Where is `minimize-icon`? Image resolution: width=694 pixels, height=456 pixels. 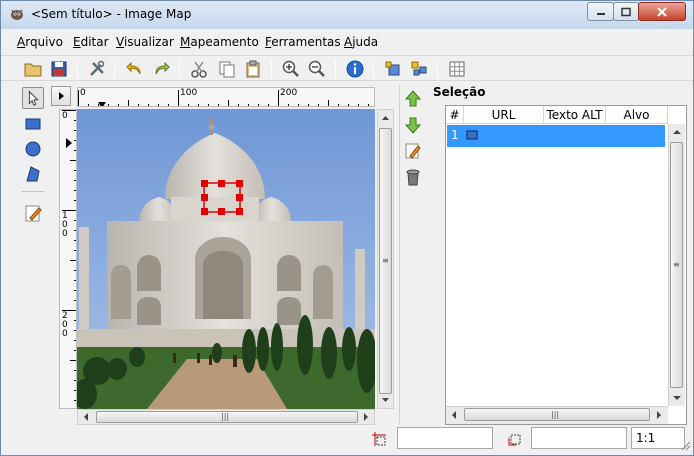 minimize-icon is located at coordinates (600, 13).